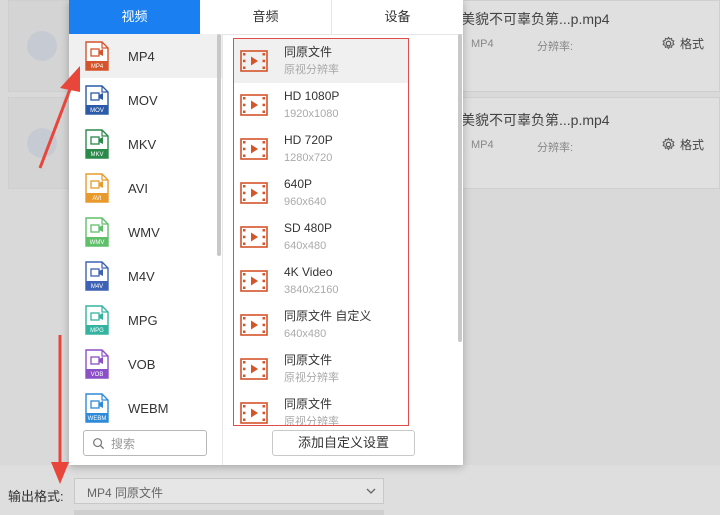 Image resolution: width=720 pixels, height=515 pixels. Describe the element at coordinates (97, 232) in the screenshot. I see `wmv-file-icon: WMV` at that location.